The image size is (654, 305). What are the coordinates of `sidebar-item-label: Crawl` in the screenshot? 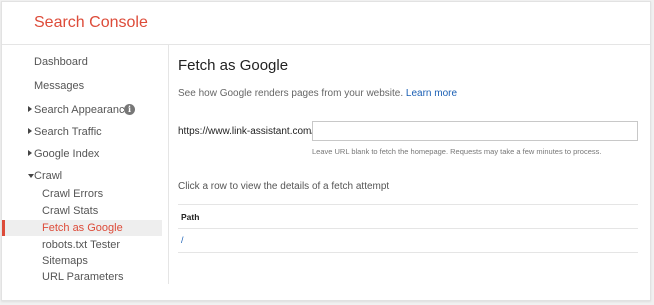 It's located at (48, 176).